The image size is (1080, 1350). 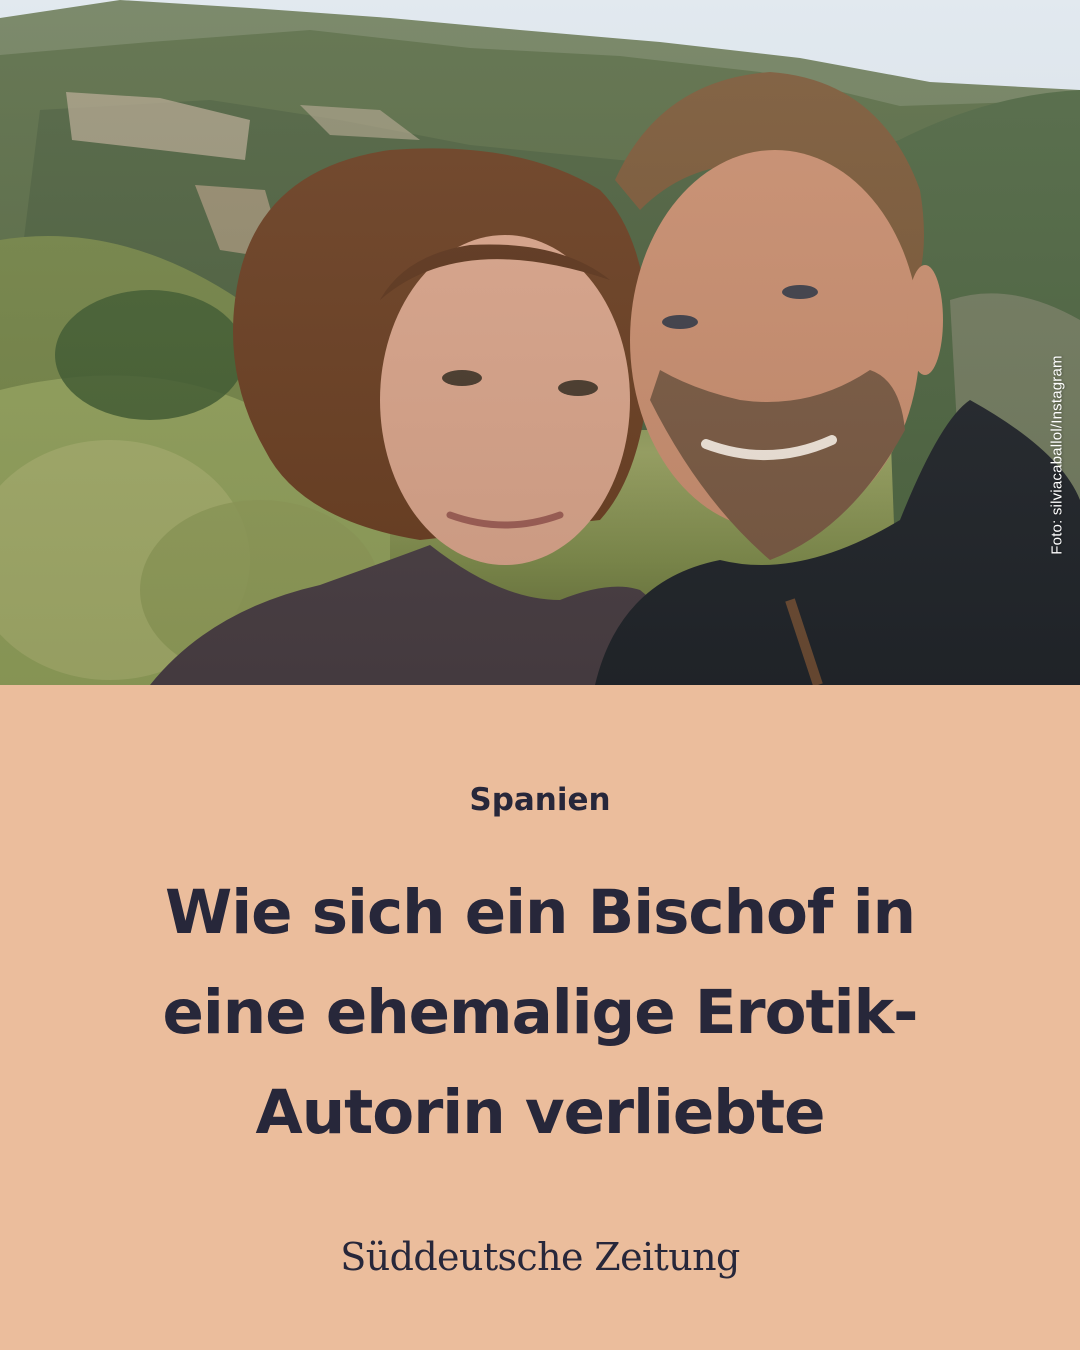 I want to click on photo-credit: Foto: silviacaballol/Instagram, so click(x=1057, y=455).